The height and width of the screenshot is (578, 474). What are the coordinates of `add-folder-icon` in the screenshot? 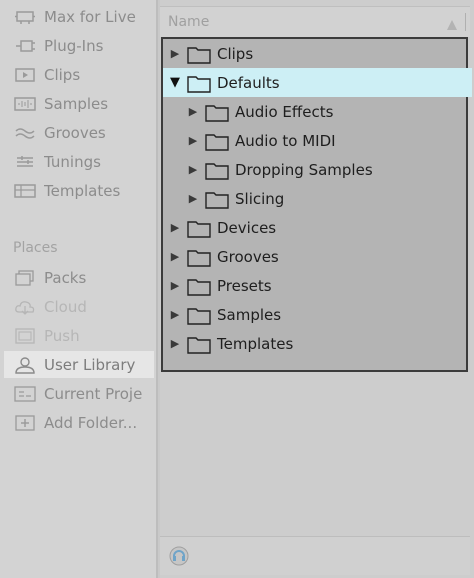 It's located at (26, 423).